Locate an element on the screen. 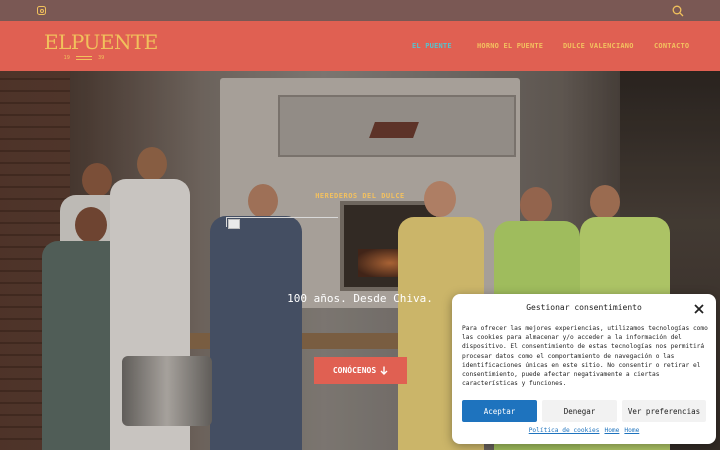  search-icon is located at coordinates (678, 11).